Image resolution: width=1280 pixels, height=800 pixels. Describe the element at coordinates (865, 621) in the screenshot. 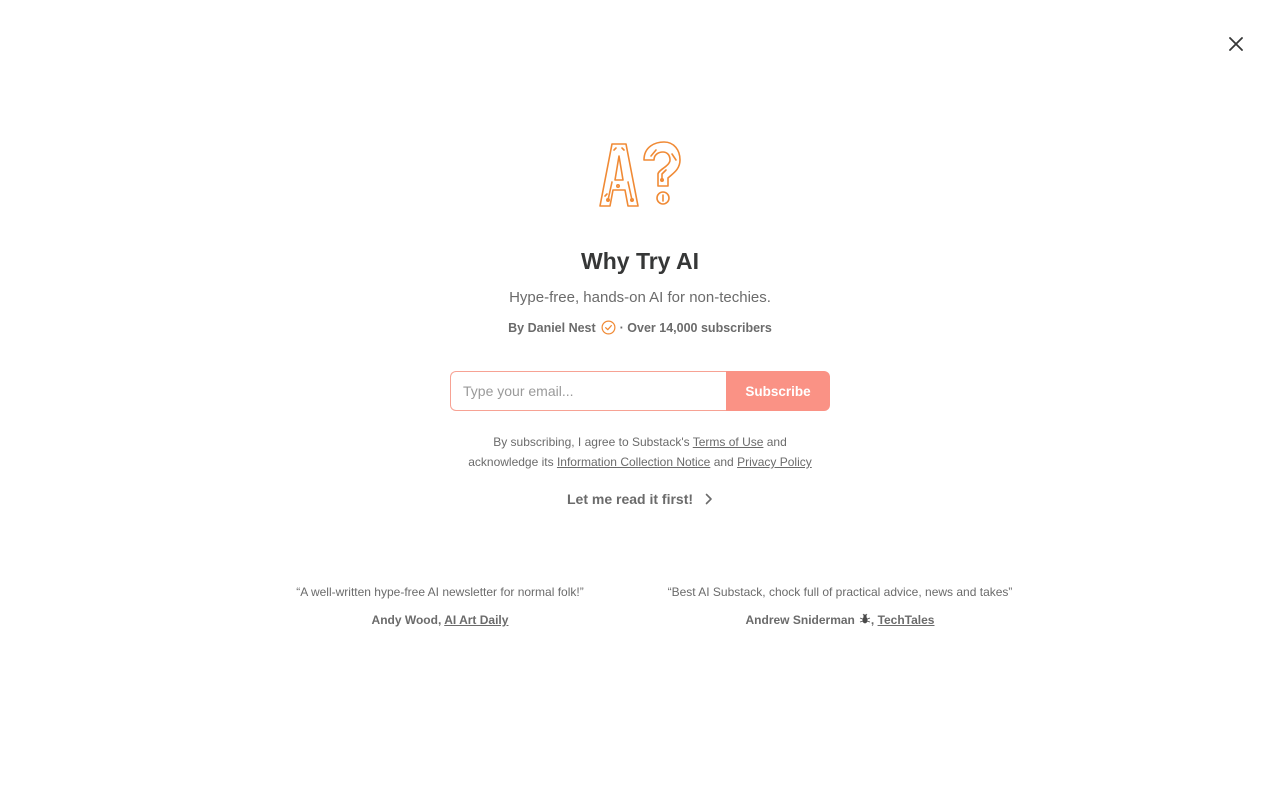

I see `bug-icon` at that location.